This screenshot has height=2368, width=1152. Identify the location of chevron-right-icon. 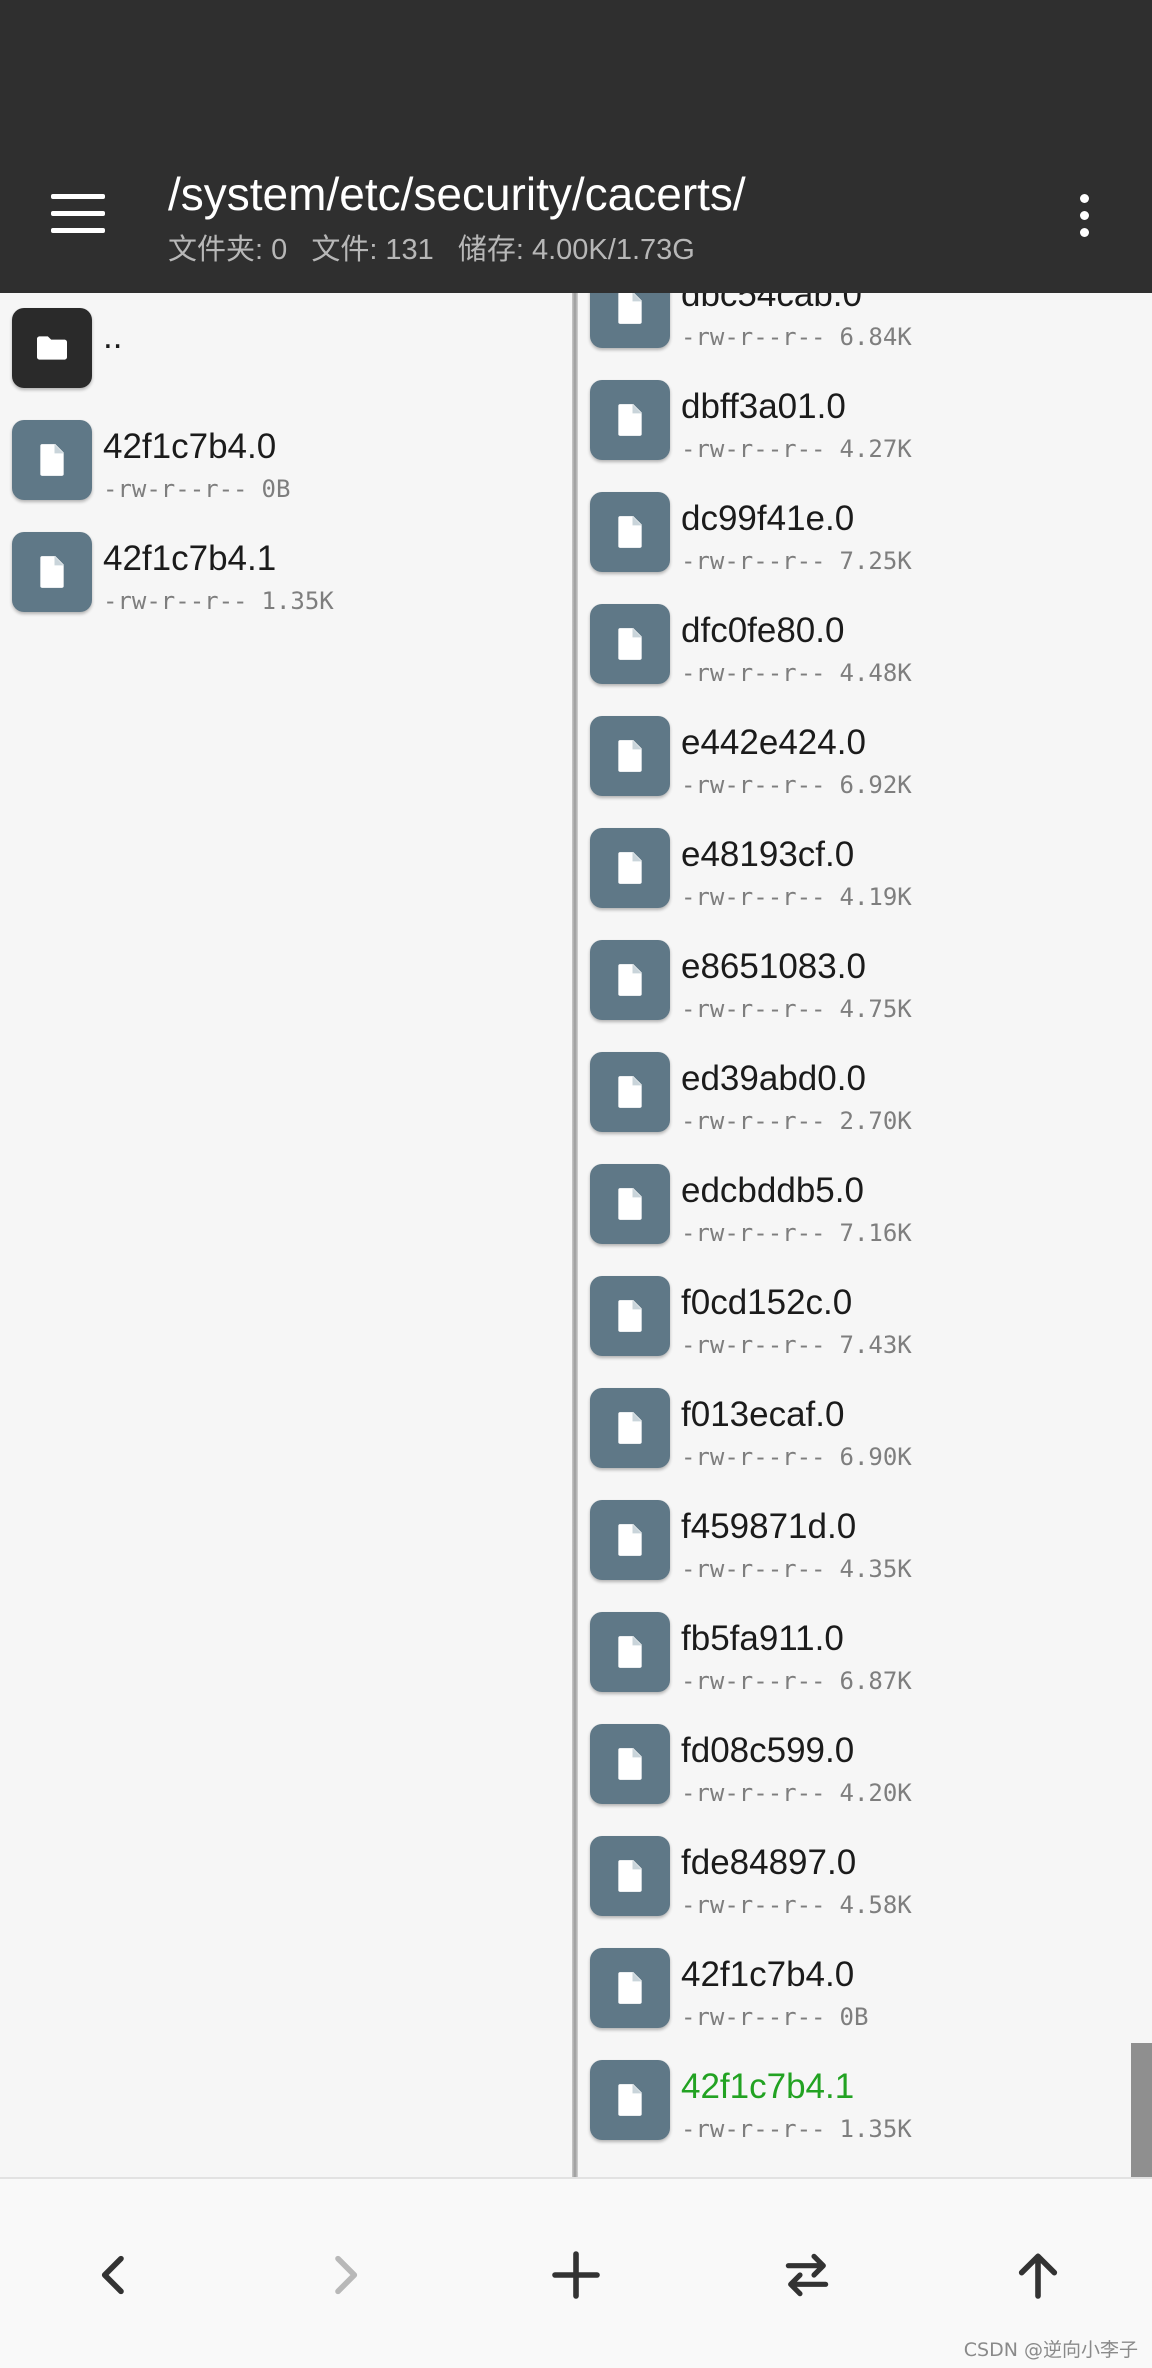
(346, 2275).